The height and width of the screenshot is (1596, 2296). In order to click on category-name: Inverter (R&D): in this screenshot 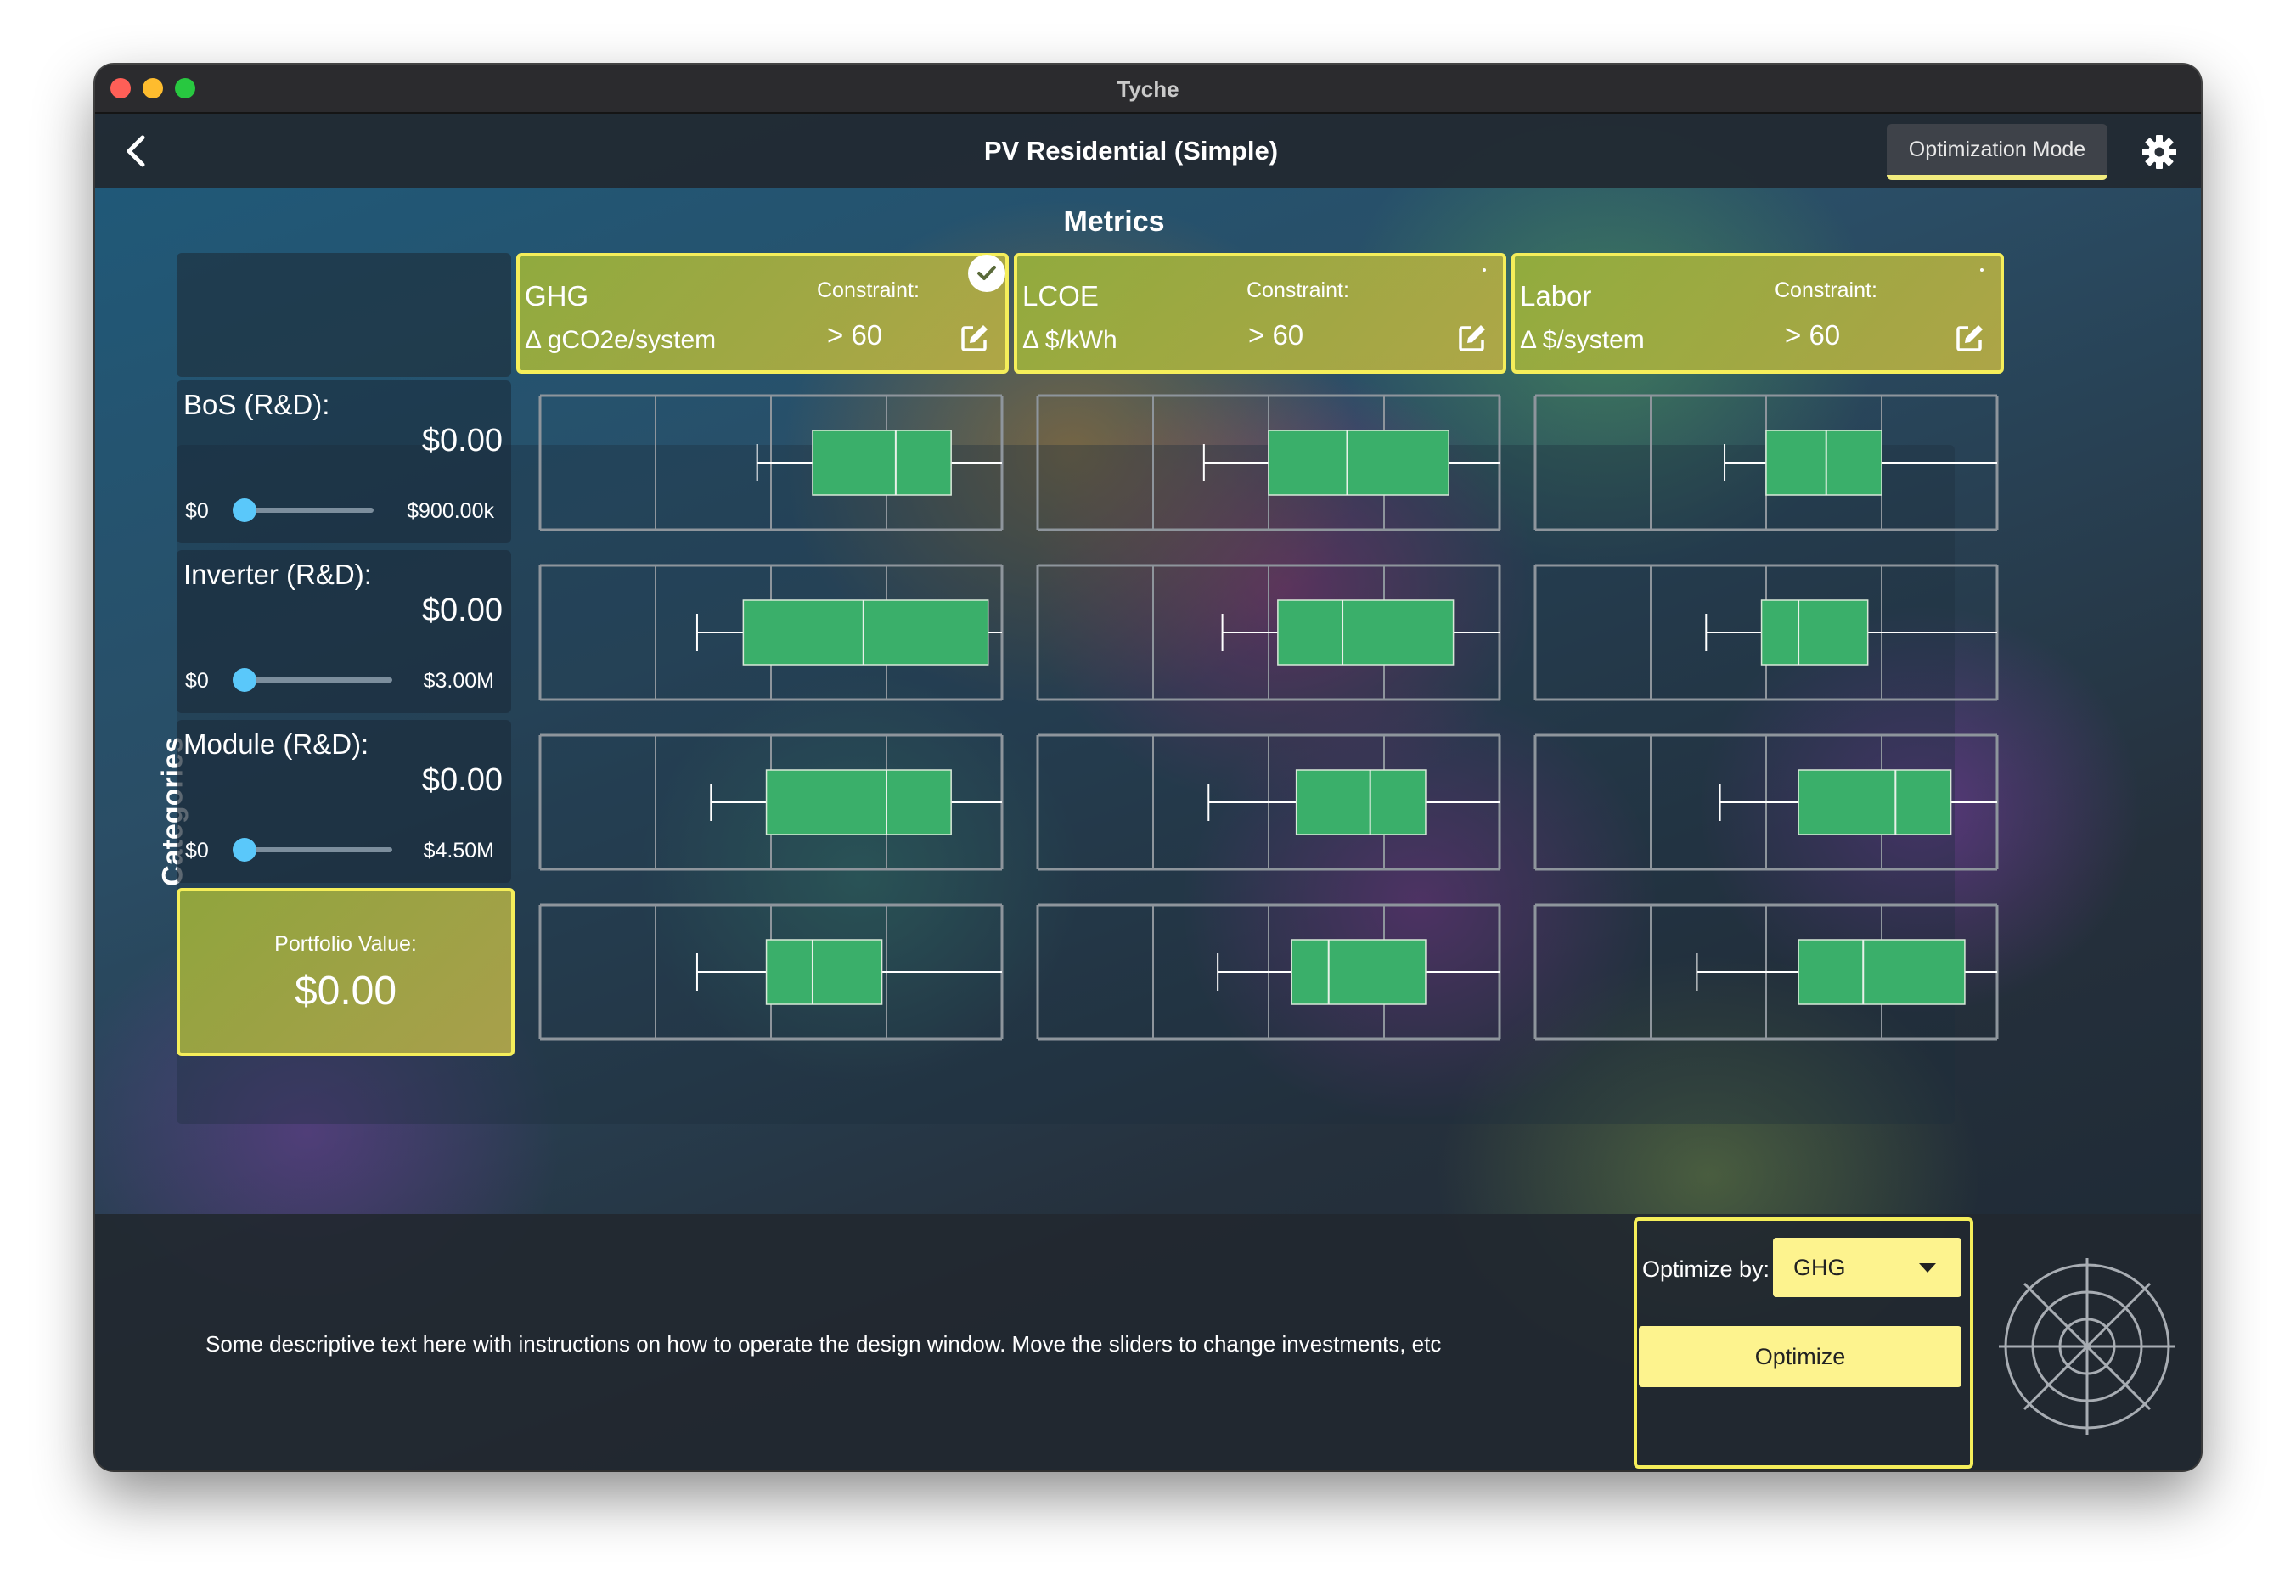, I will do `click(278, 574)`.